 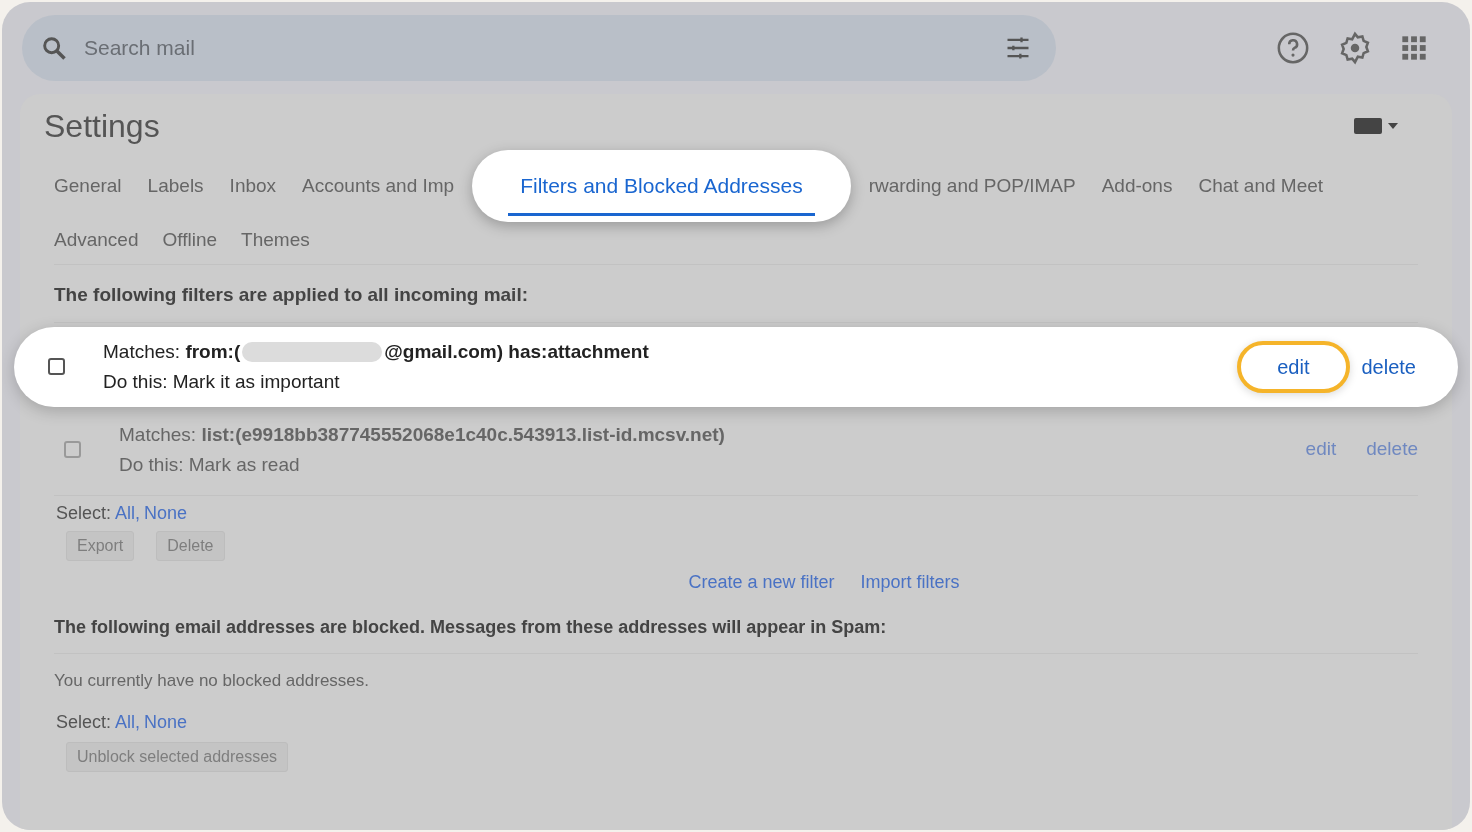 What do you see at coordinates (910, 582) in the screenshot?
I see `filter-link: Import filters` at bounding box center [910, 582].